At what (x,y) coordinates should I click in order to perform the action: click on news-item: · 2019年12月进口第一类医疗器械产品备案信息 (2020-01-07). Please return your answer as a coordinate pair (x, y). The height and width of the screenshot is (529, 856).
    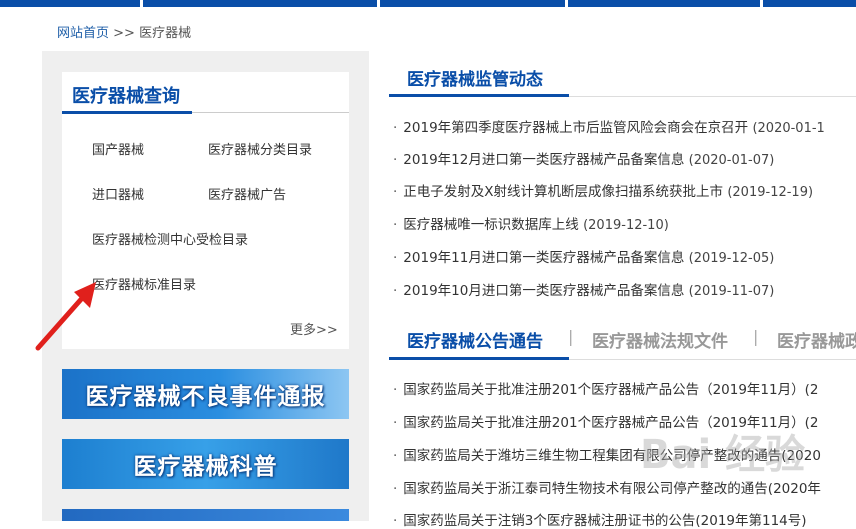
    Looking at the image, I should click on (583, 158).